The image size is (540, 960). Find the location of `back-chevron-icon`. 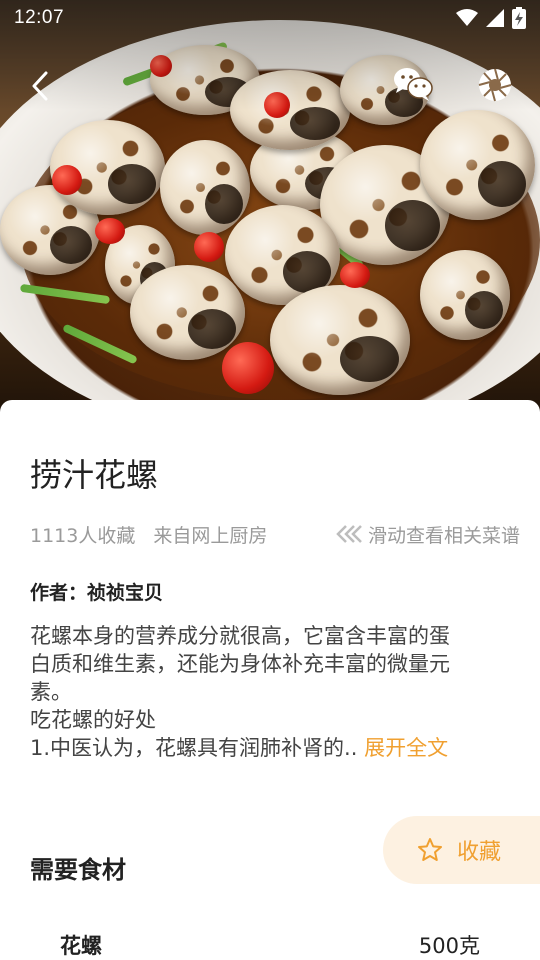

back-chevron-icon is located at coordinates (40, 86).